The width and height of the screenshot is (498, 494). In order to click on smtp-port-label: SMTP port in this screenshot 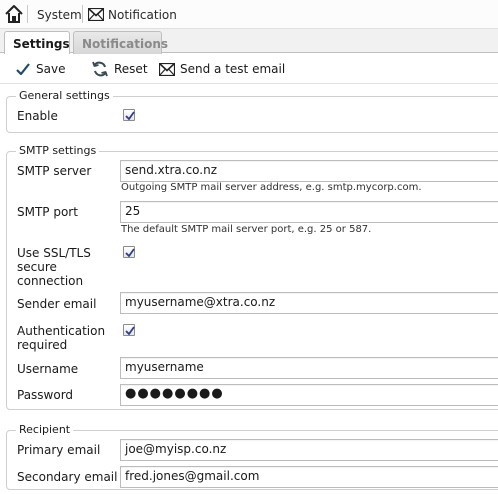, I will do `click(47, 212)`.